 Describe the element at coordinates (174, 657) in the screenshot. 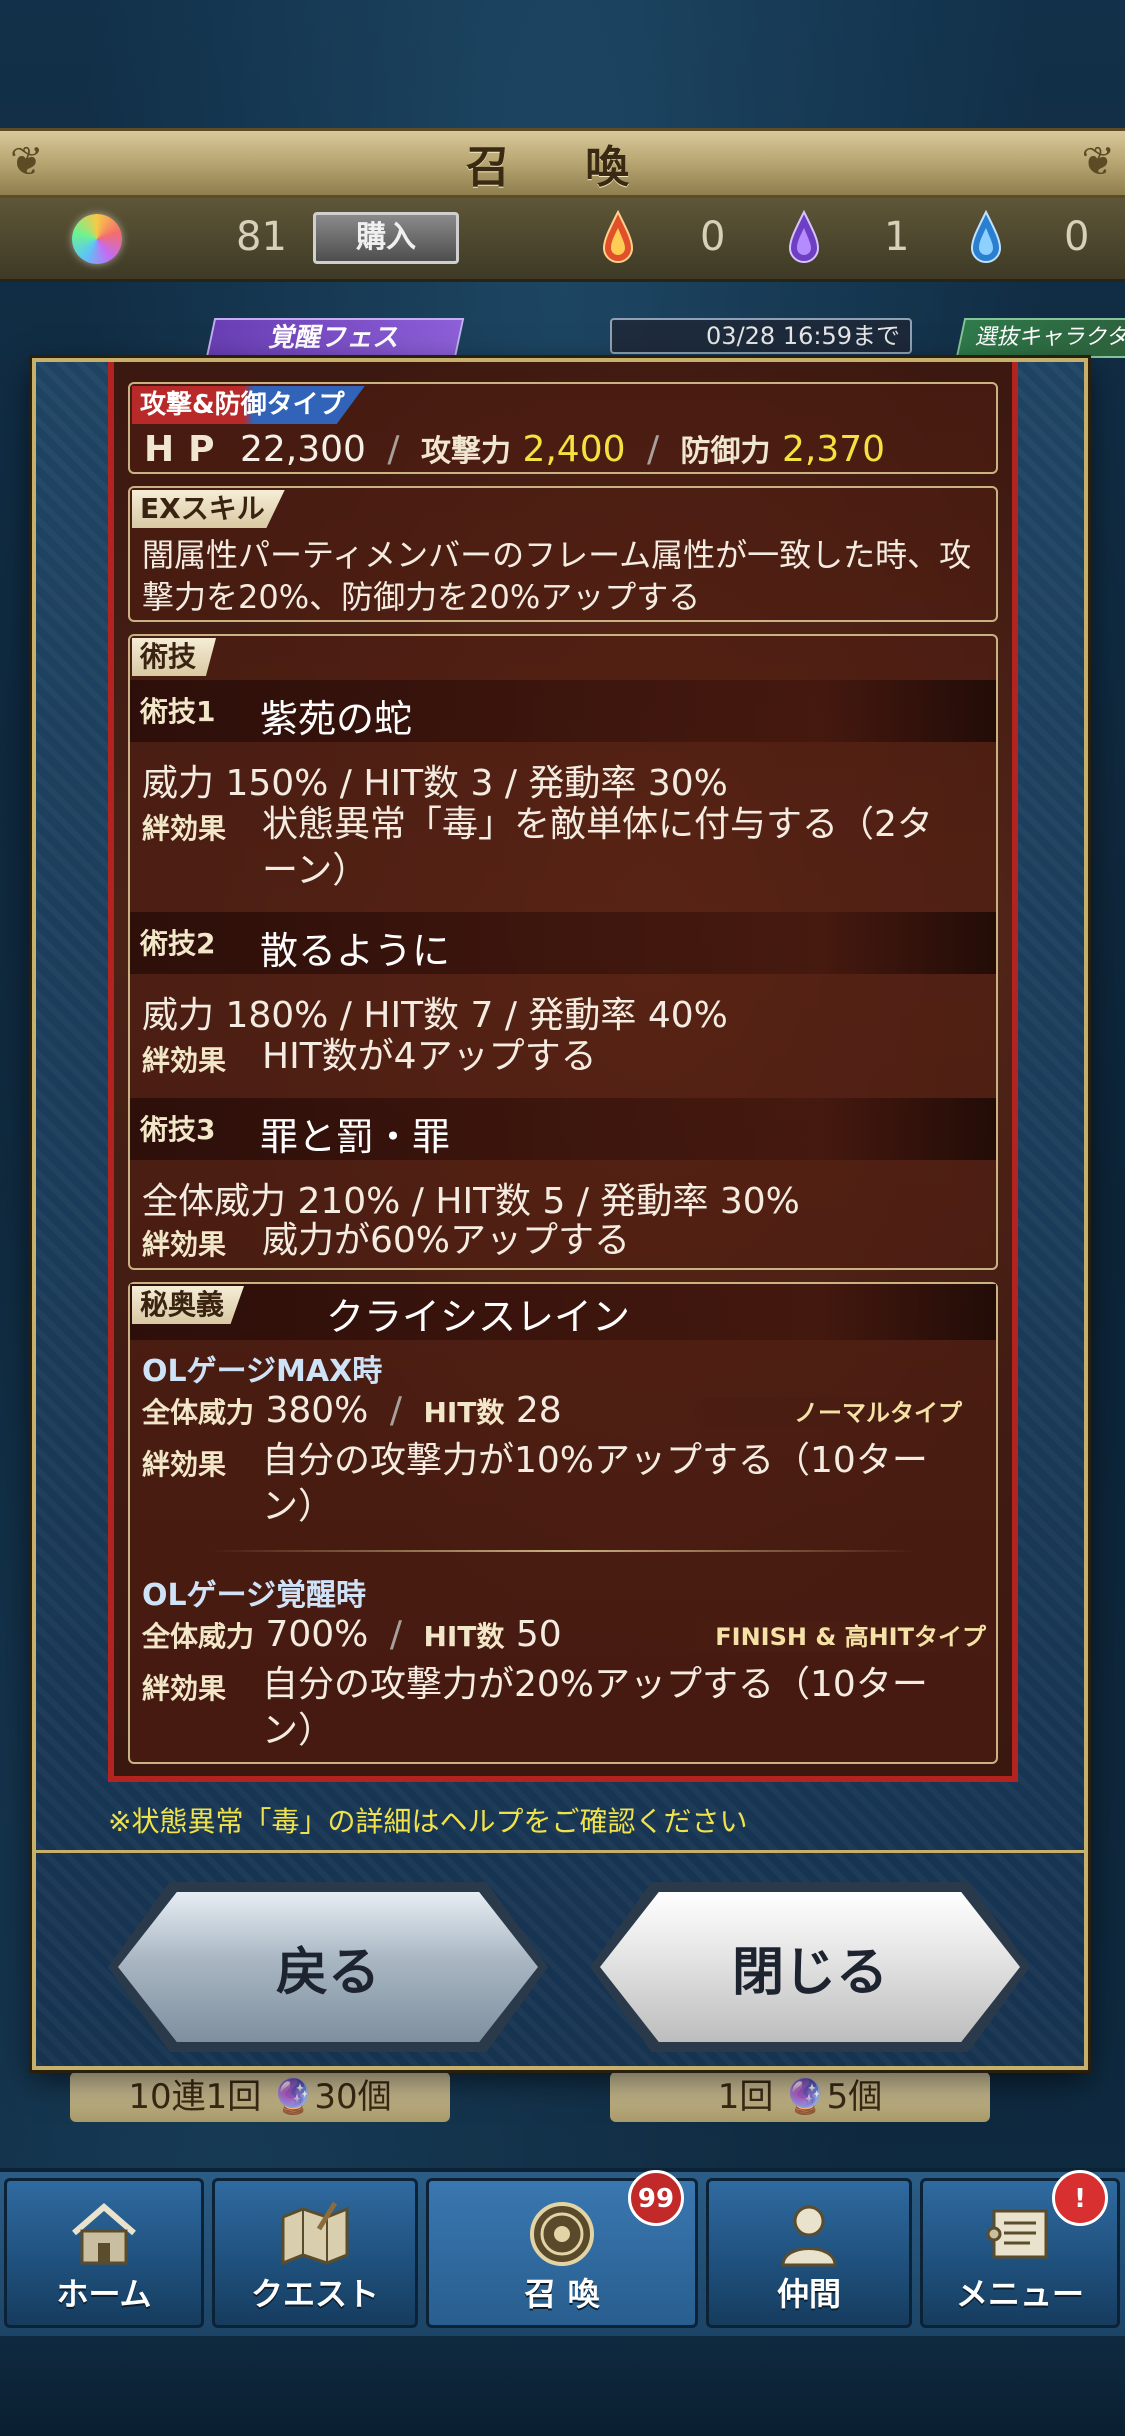

I see `skills-label: 術技` at that location.